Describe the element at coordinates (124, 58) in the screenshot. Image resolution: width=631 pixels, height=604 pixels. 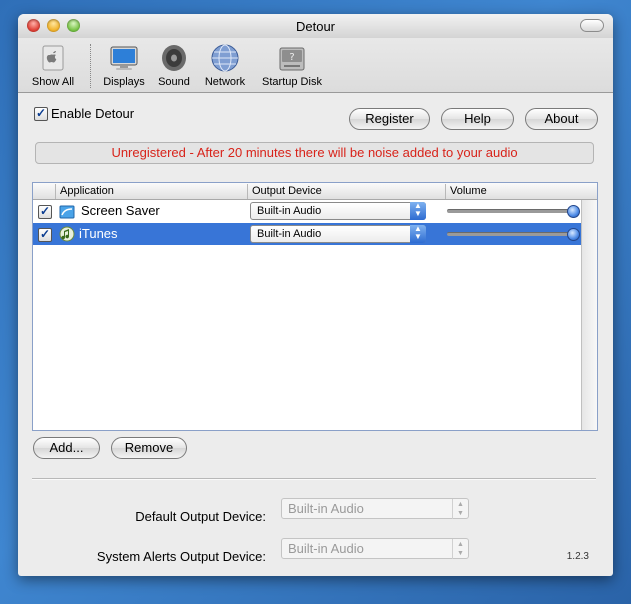
I see `display-icon` at that location.